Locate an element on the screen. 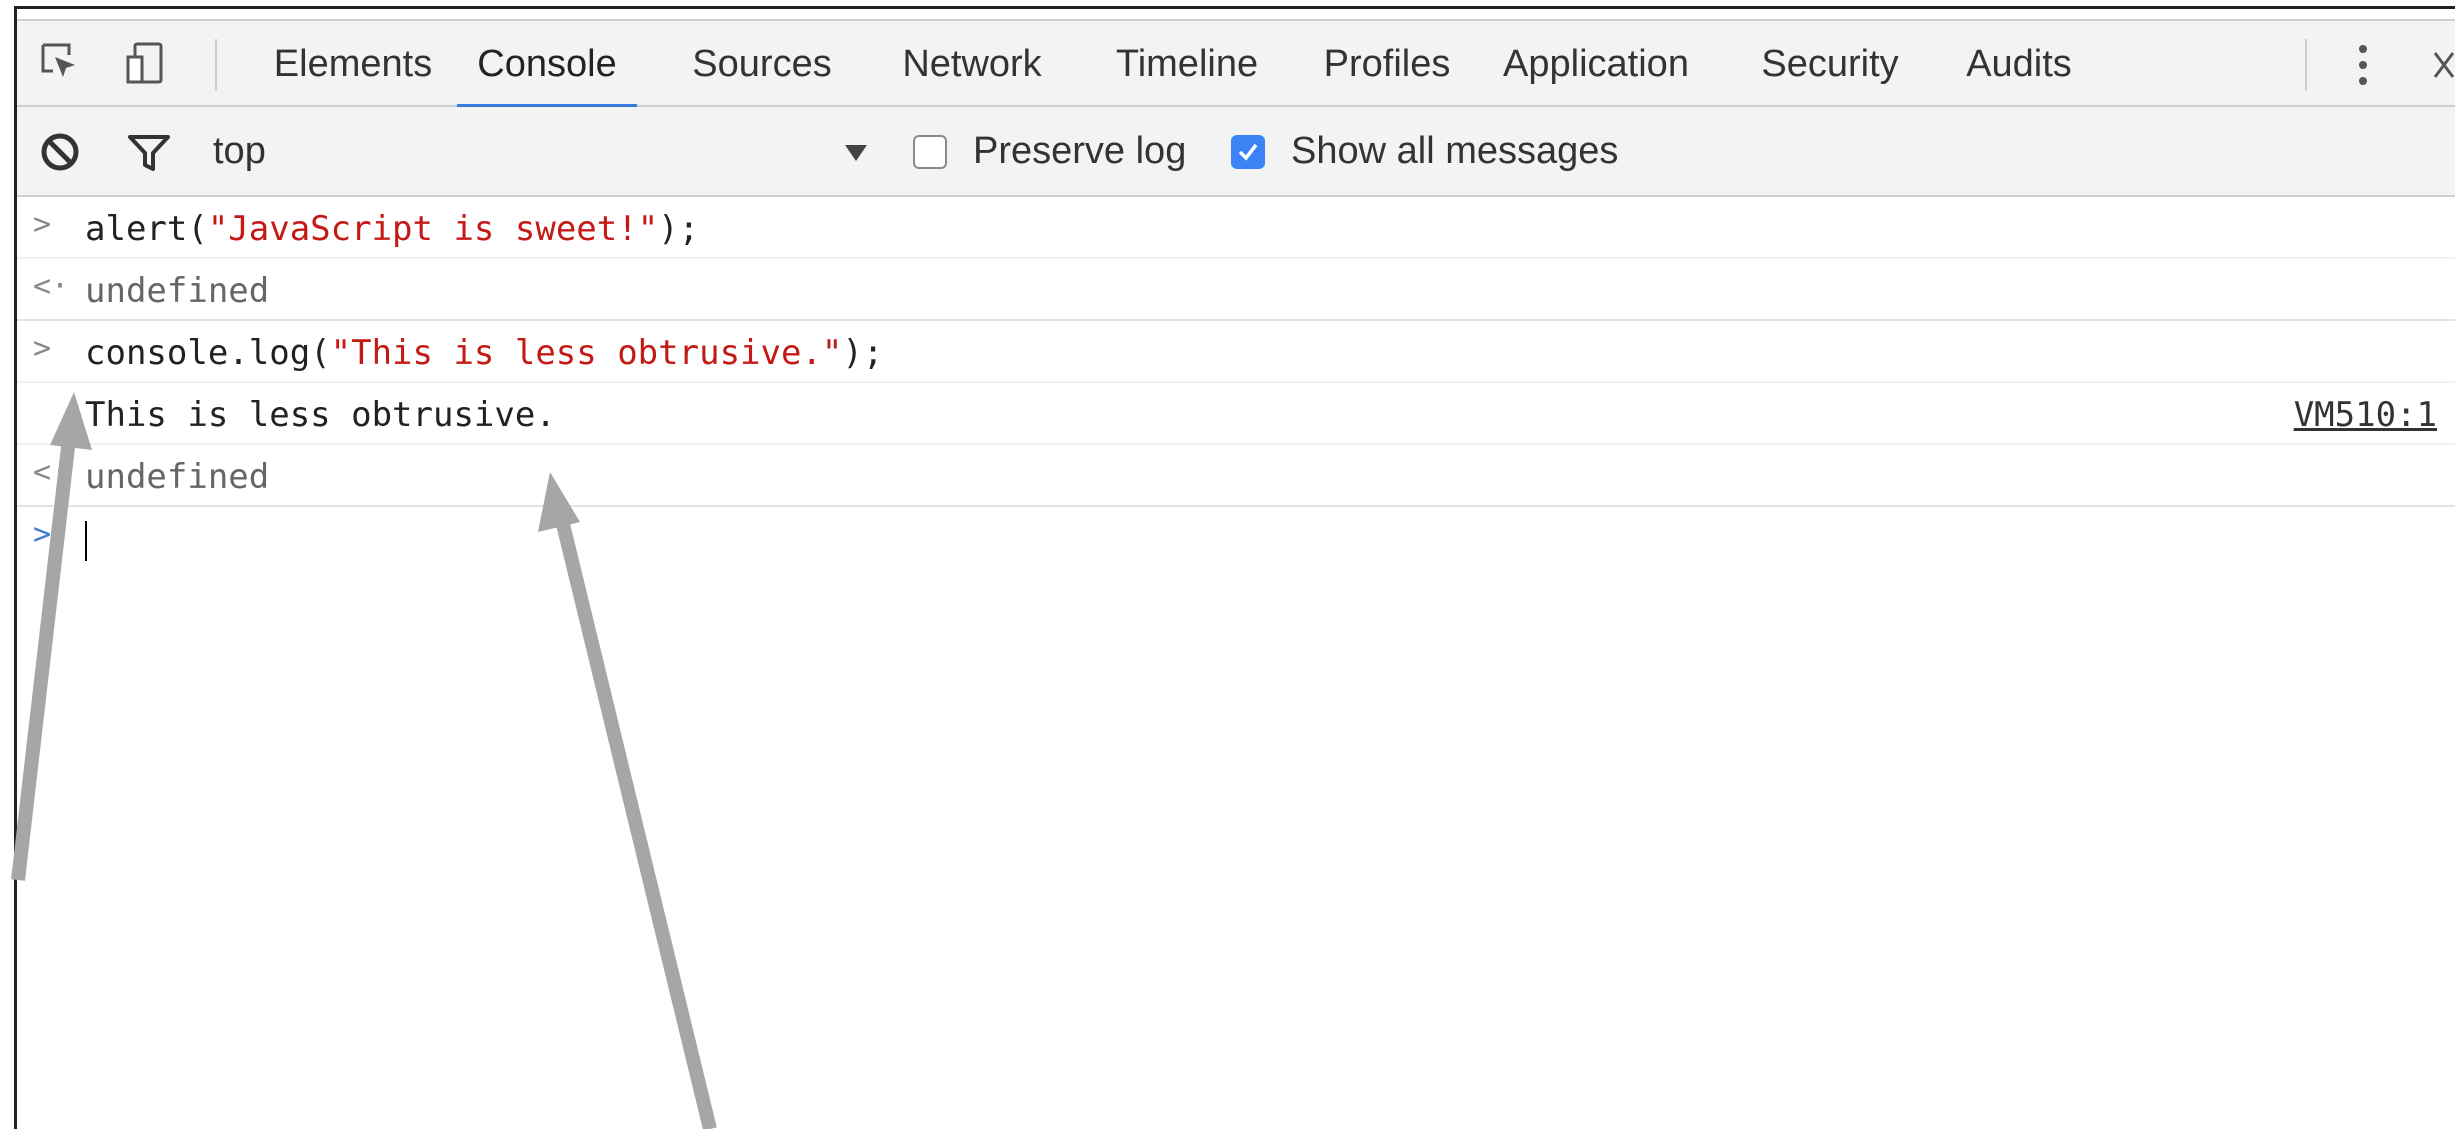  console-input-row: > alert("JavaScript is sweet!"); is located at coordinates (1236, 228).